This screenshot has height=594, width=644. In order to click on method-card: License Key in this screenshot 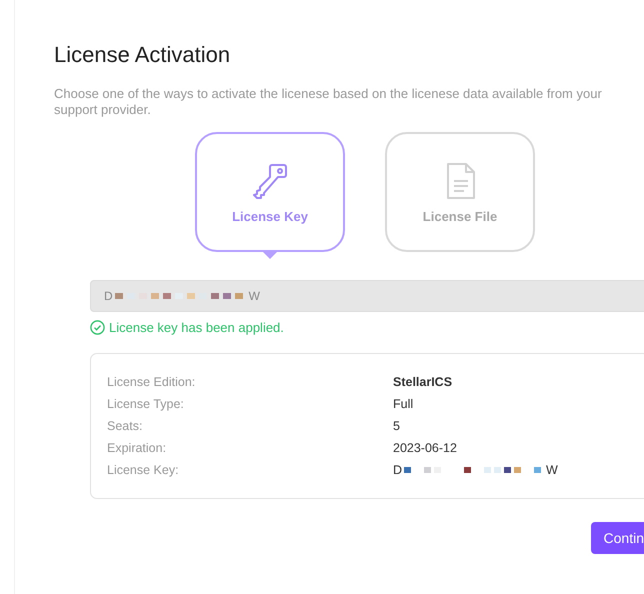, I will do `click(270, 192)`.